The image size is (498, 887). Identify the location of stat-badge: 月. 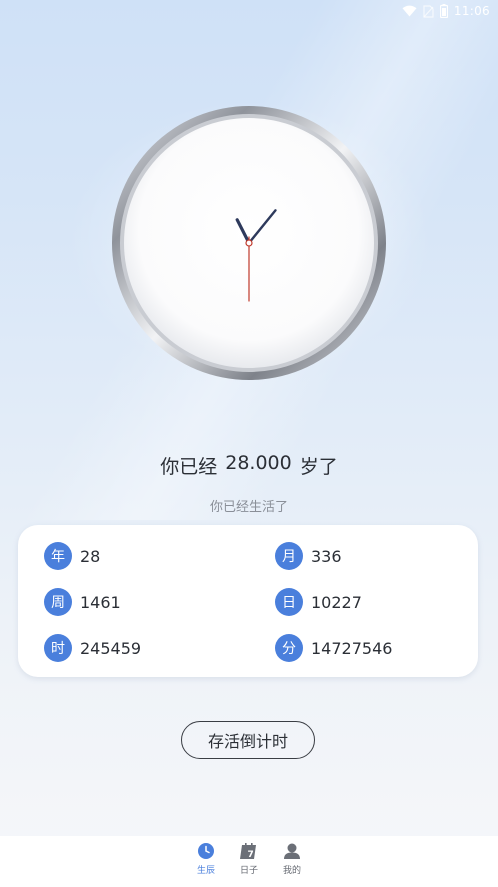
(289, 556).